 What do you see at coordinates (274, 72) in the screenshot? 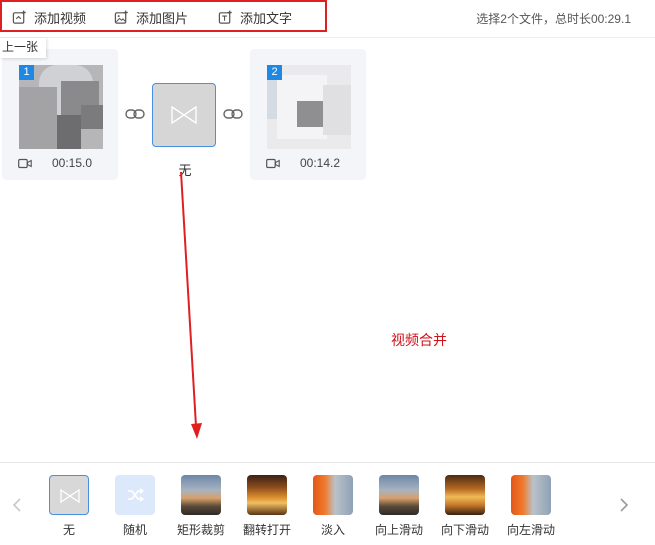
I see `clip-number-badge: 2` at bounding box center [274, 72].